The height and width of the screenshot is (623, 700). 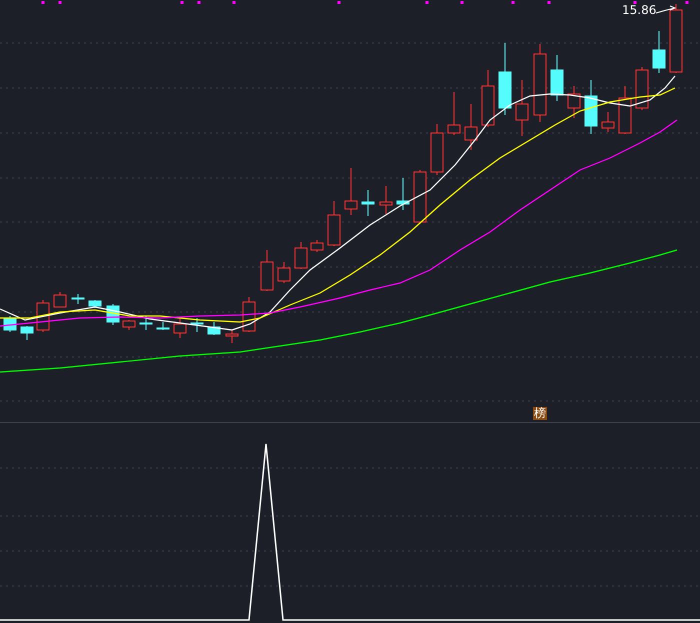 What do you see at coordinates (639, 10) in the screenshot?
I see `price-label: 15.86` at bounding box center [639, 10].